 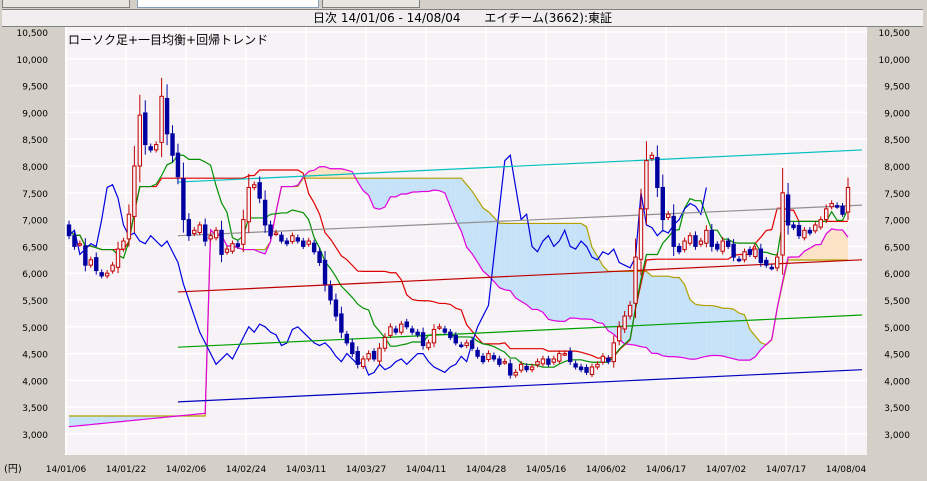 I want to click on symbol-input, so click(x=228, y=4).